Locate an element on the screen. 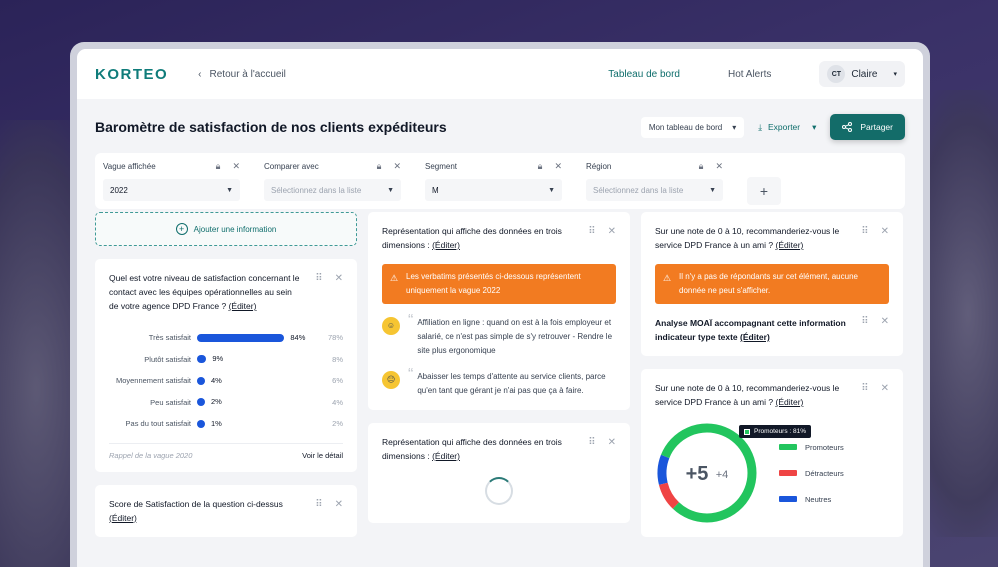 The width and height of the screenshot is (998, 567). plus-icon: + is located at coordinates (764, 191).